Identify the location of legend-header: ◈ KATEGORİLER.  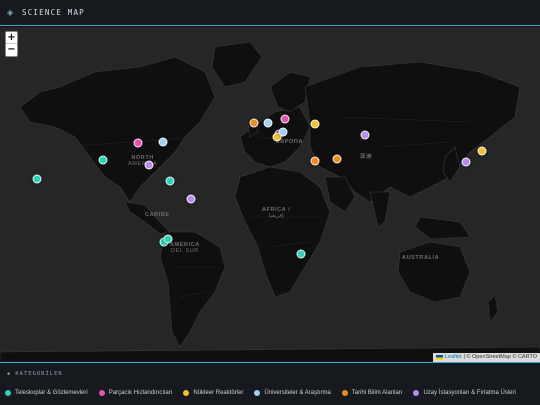
(35, 374).